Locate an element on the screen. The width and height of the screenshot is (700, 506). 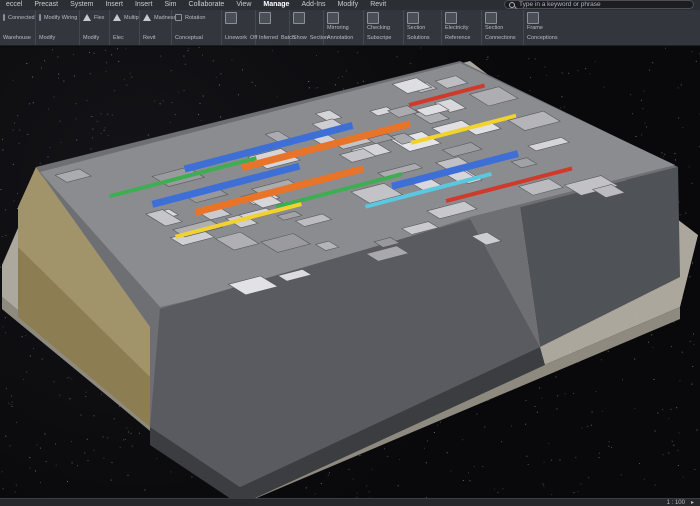
ribbon-label: Annotation is located at coordinates (340, 38).